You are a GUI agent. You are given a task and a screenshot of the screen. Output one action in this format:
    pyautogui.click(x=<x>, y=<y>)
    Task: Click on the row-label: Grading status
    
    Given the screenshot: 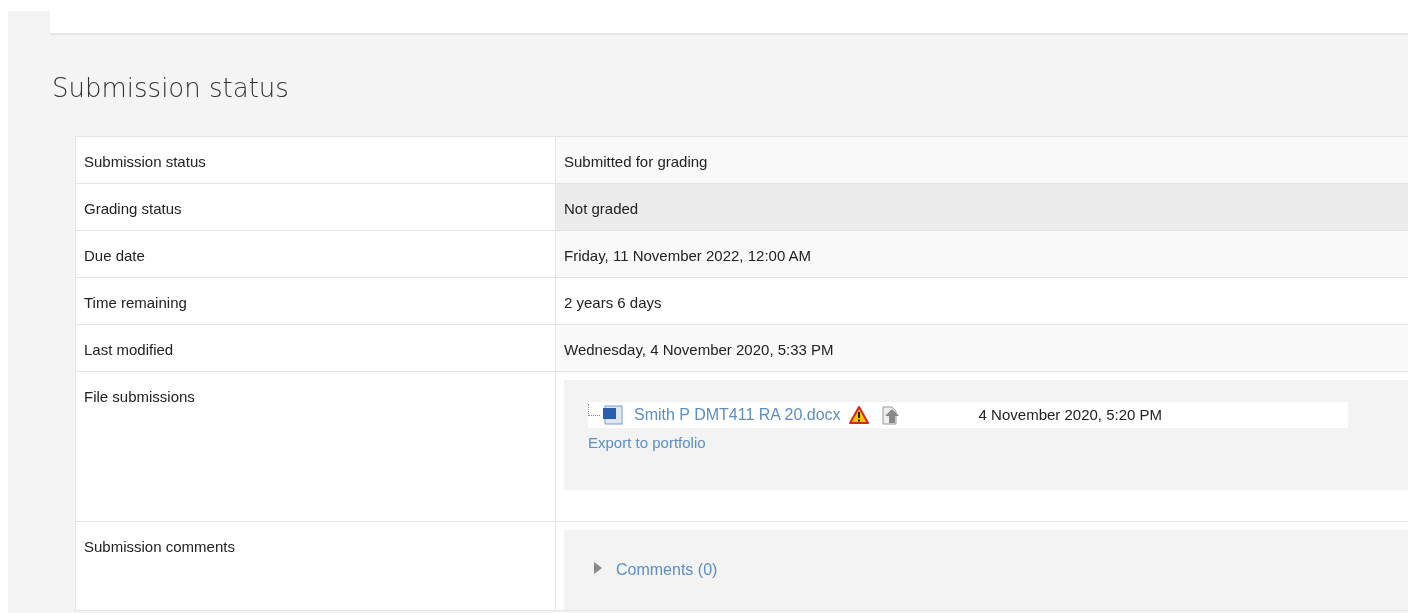 What is the action you would take?
    pyautogui.click(x=133, y=208)
    